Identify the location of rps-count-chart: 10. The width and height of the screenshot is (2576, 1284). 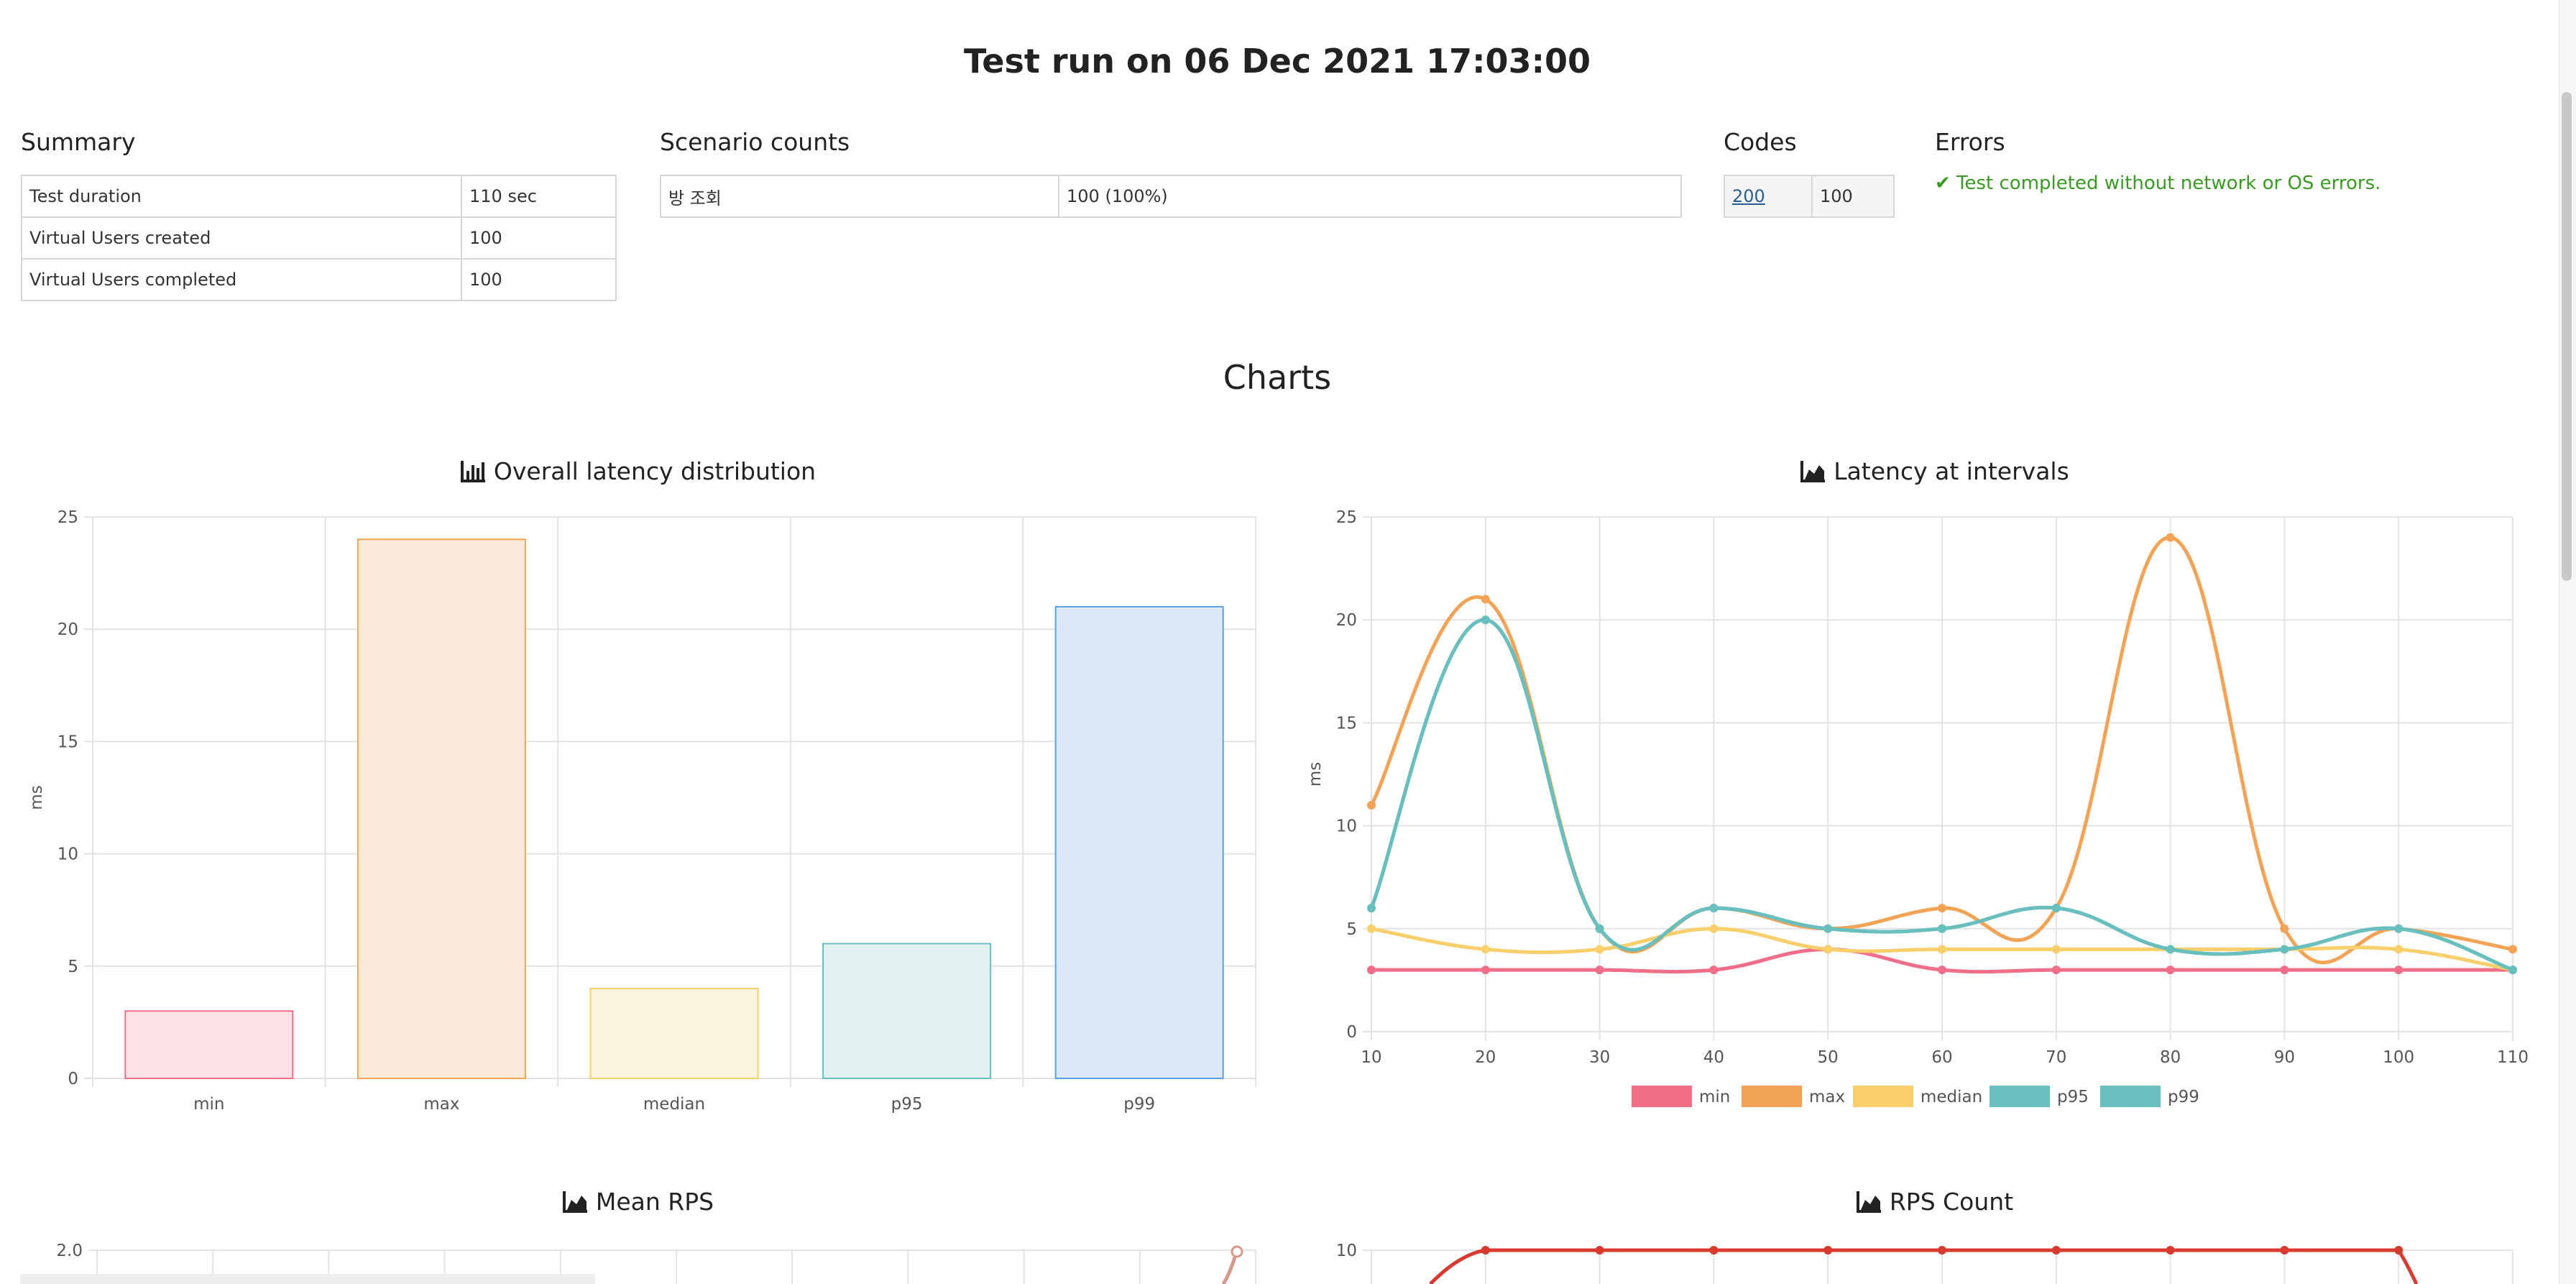
(1924, 1263).